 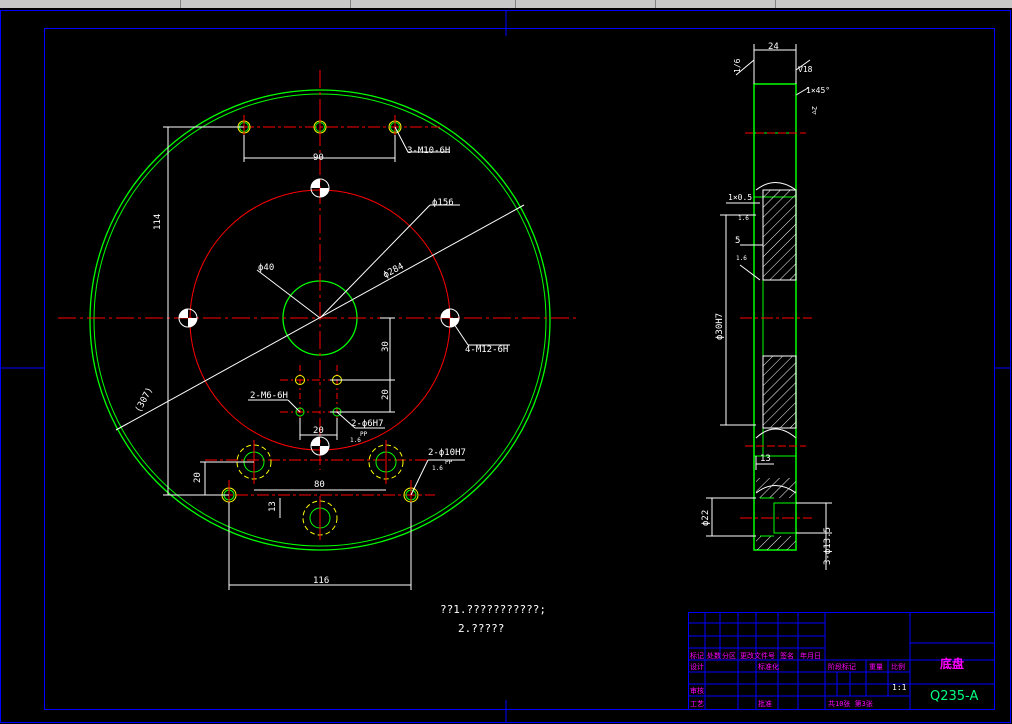 I want to click on dim-pcd-156: ϕ156, so click(x=443, y=203).